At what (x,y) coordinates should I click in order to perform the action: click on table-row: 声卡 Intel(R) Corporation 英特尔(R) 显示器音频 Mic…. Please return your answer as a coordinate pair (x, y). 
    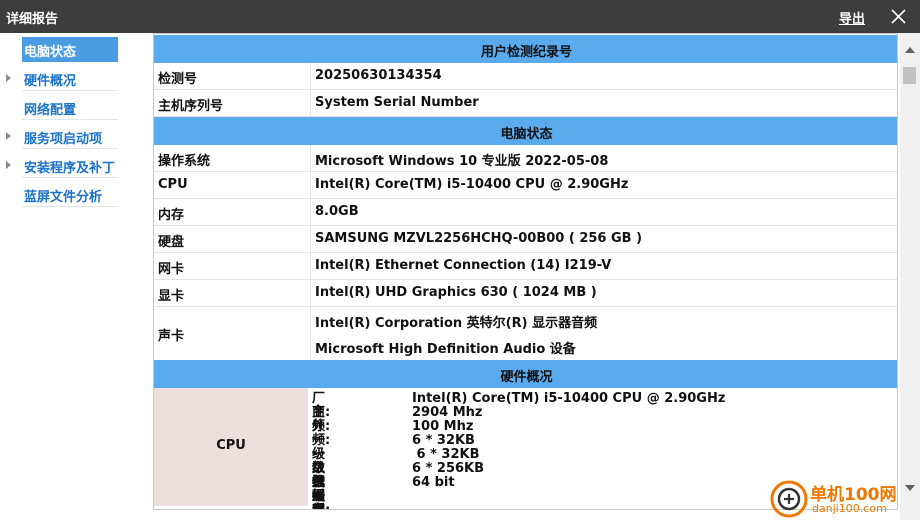
    Looking at the image, I should click on (525, 334).